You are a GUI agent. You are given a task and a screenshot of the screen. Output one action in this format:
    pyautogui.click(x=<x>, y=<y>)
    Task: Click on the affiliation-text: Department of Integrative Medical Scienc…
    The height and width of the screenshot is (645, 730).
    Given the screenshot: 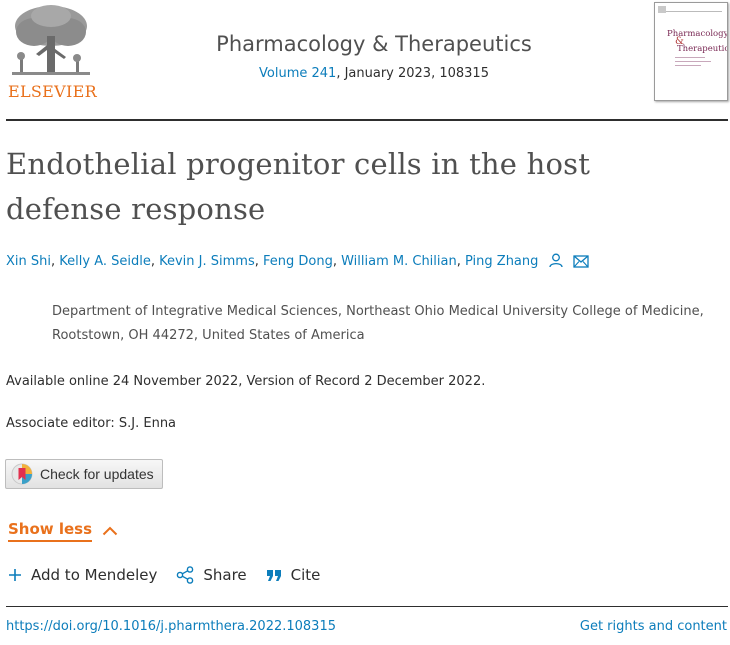 What is the action you would take?
    pyautogui.click(x=378, y=323)
    